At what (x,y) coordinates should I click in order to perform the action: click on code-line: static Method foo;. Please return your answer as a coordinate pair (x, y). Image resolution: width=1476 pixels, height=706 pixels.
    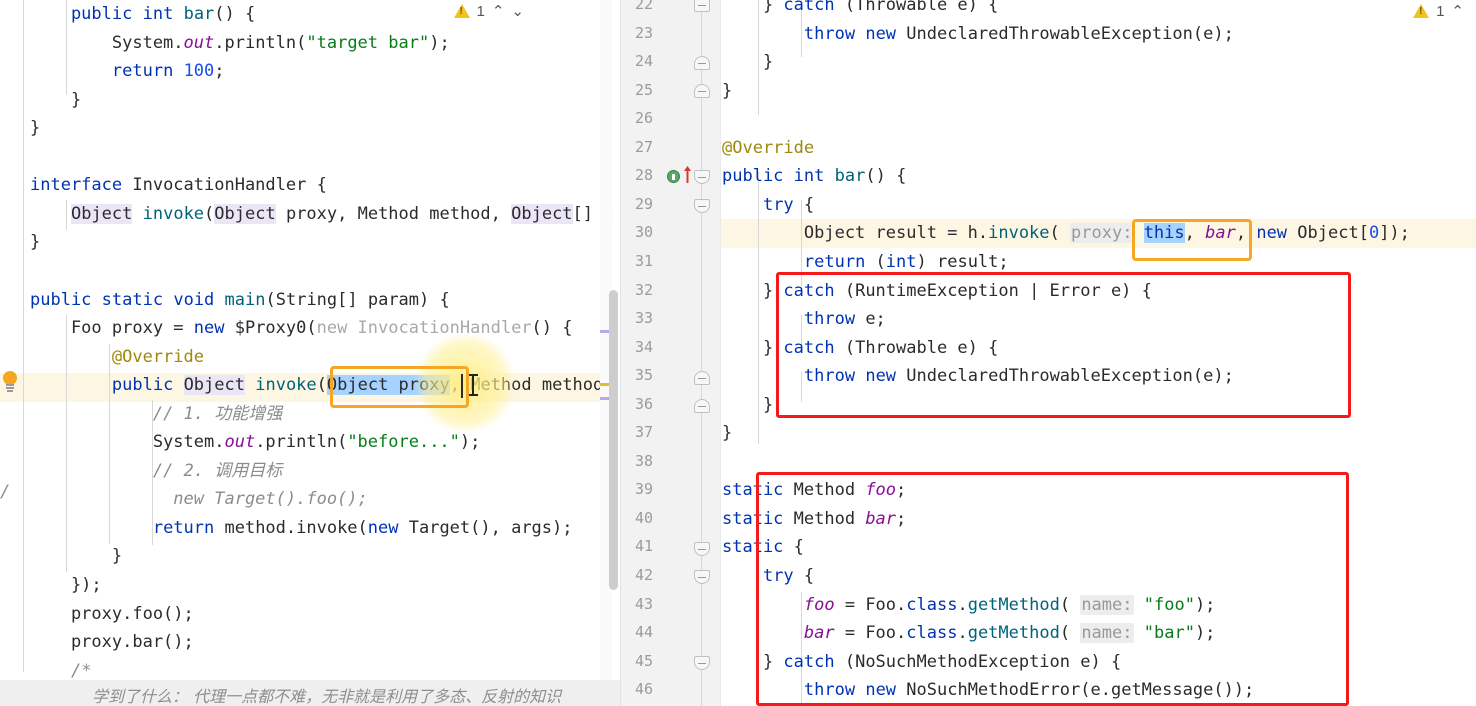
    Looking at the image, I should click on (814, 490).